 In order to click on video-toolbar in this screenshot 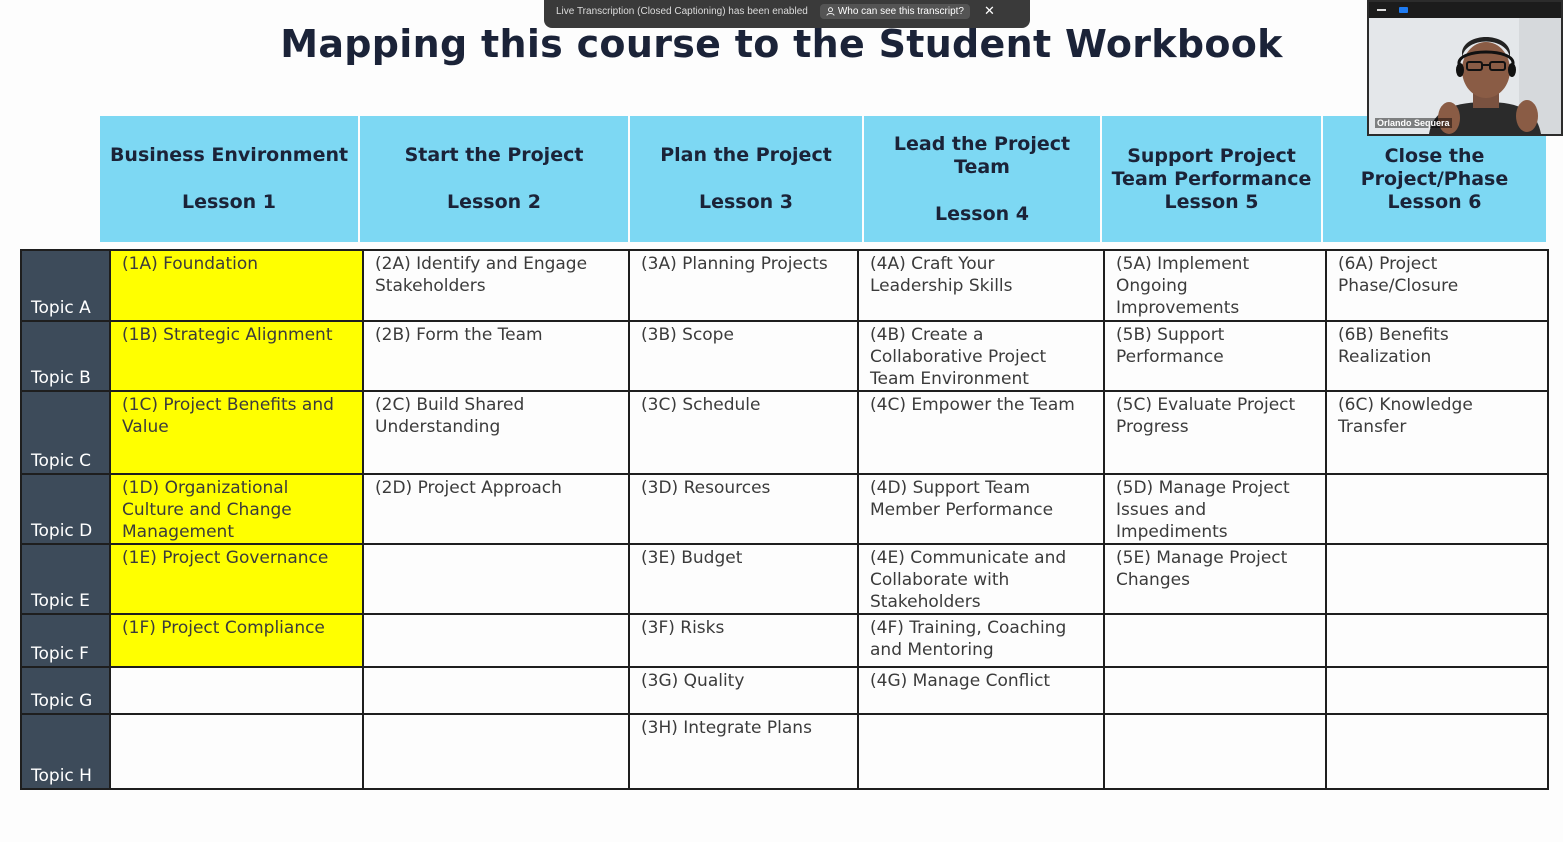, I will do `click(1465, 10)`.